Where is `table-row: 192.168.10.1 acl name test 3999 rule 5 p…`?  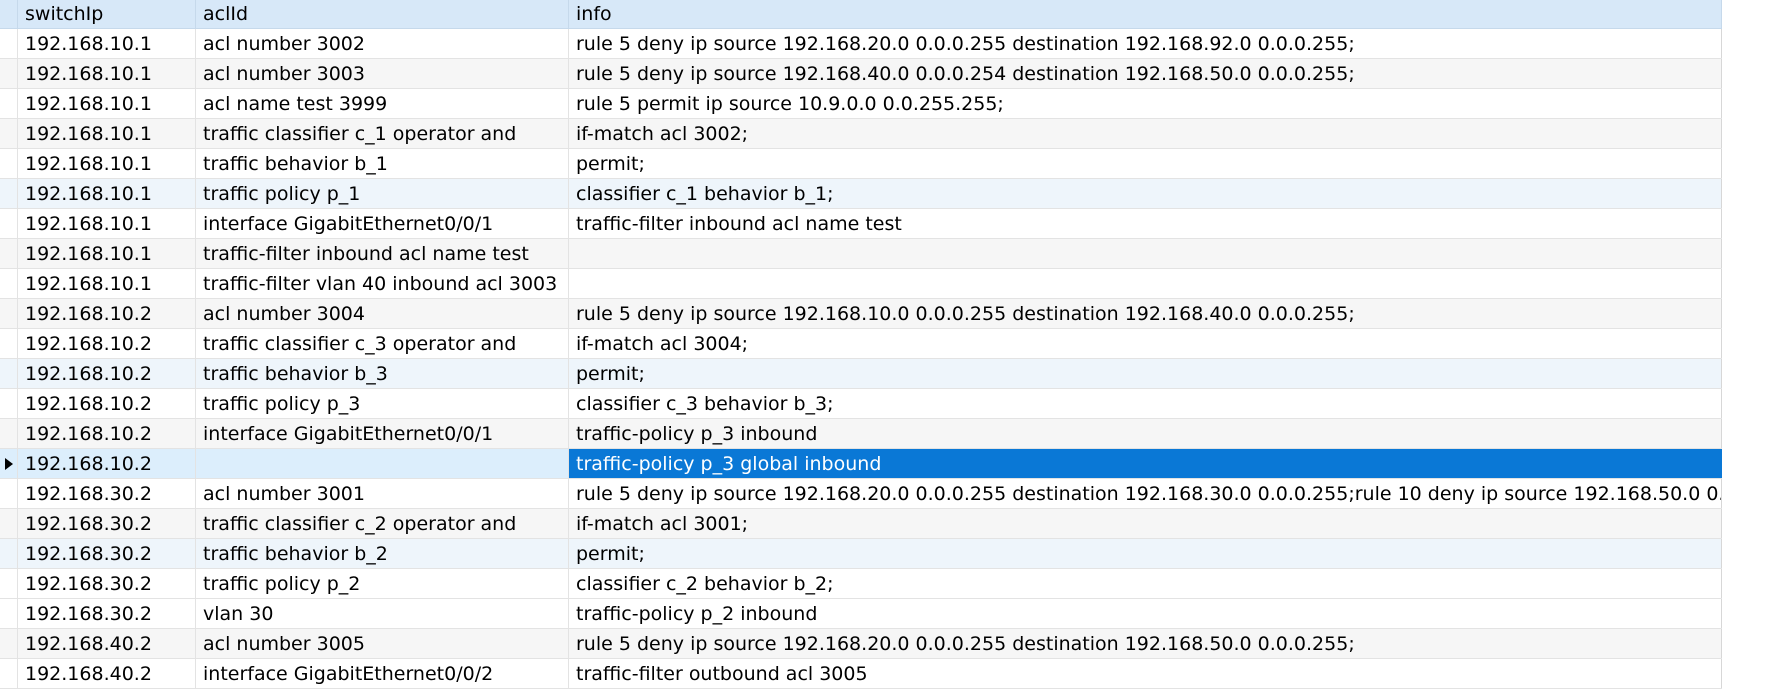
table-row: 192.168.10.1 acl name test 3999 rule 5 p… is located at coordinates (861, 104).